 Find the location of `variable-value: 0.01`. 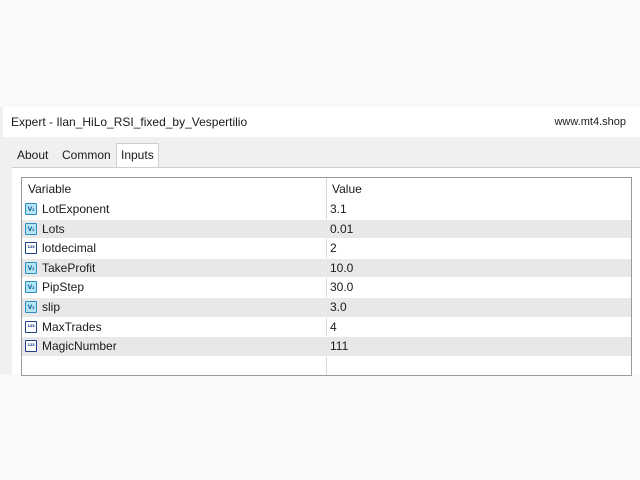

variable-value: 0.01 is located at coordinates (341, 229).